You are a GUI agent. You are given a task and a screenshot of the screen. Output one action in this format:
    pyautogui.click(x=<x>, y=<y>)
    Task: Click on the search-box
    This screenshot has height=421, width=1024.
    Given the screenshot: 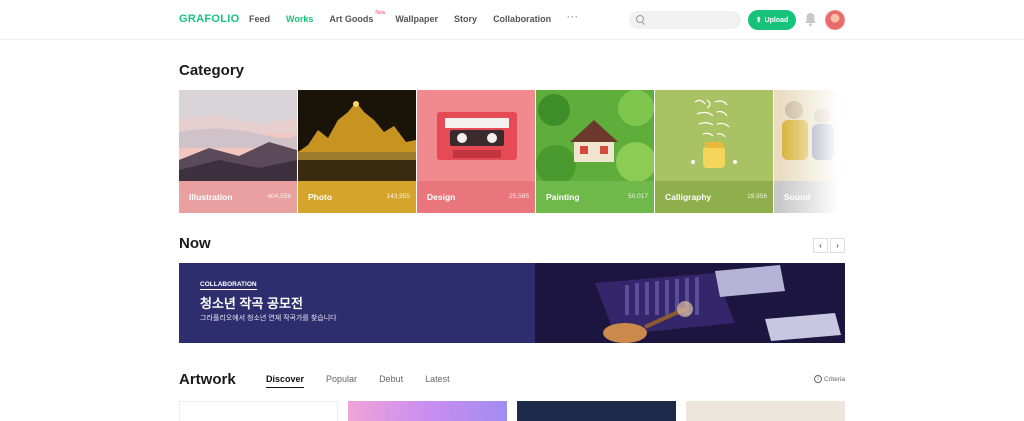 What is the action you would take?
    pyautogui.click(x=685, y=20)
    